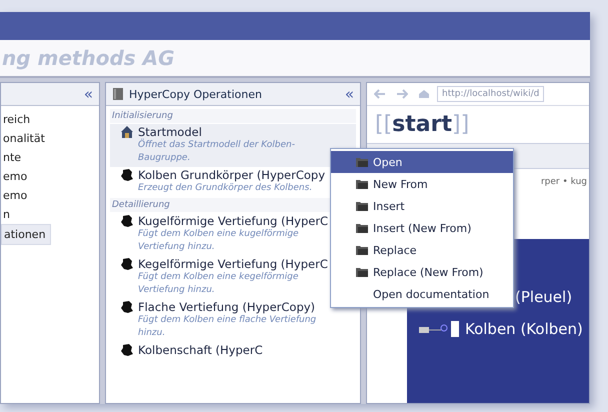 The width and height of the screenshot is (608, 412). What do you see at coordinates (380, 94) in the screenshot?
I see `back-arrow-icon` at bounding box center [380, 94].